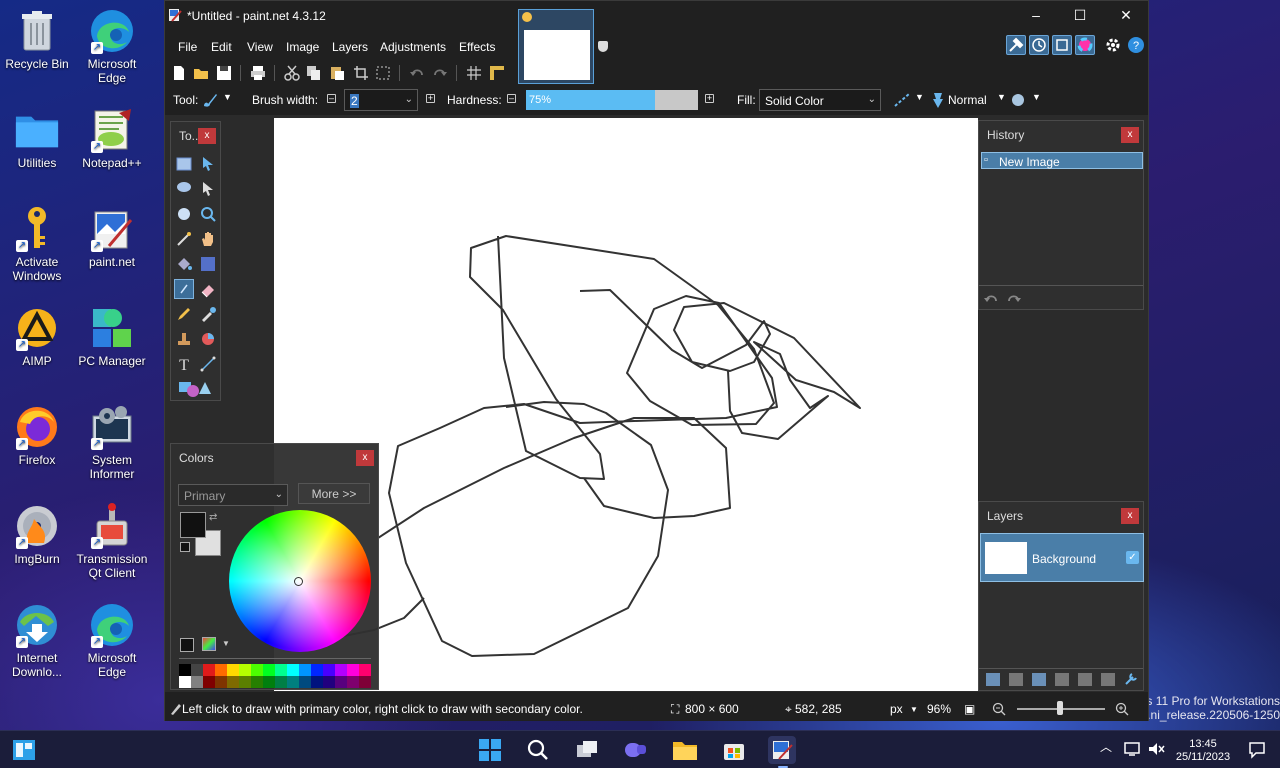  Describe the element at coordinates (337, 73) in the screenshot. I see `paste-icon` at that location.